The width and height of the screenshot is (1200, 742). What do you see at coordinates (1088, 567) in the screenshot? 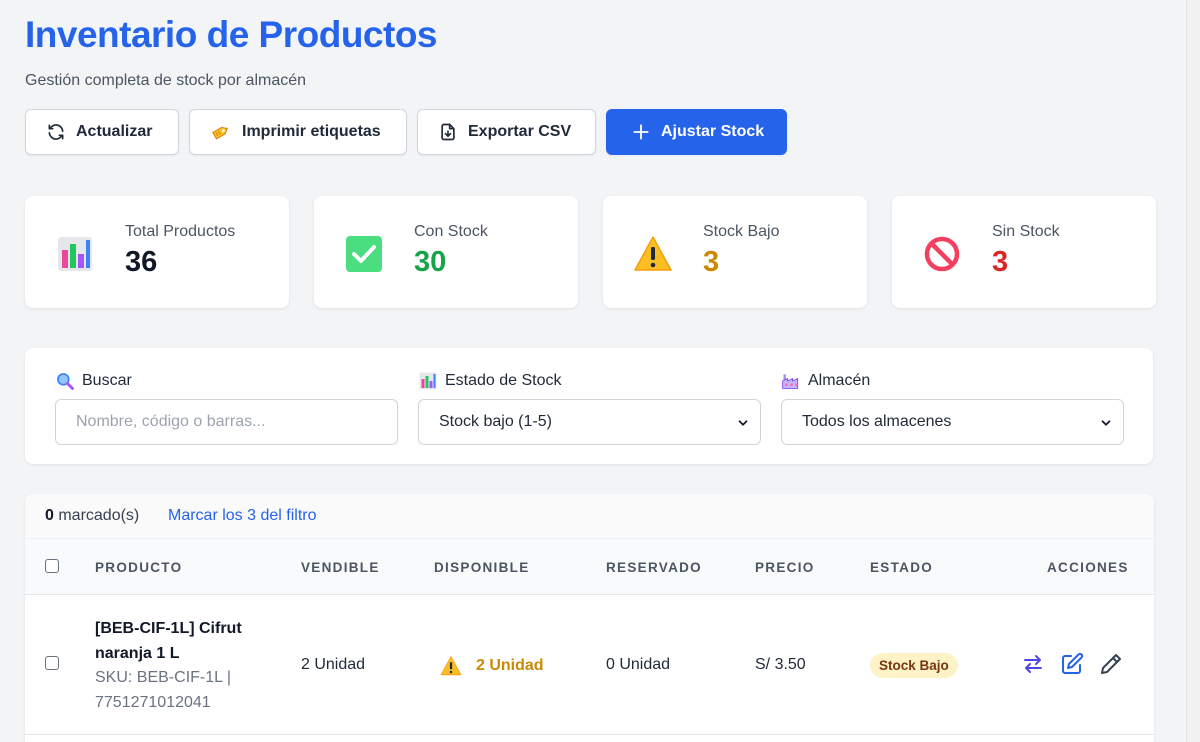
I see `column-header-acciones: Acciones` at bounding box center [1088, 567].